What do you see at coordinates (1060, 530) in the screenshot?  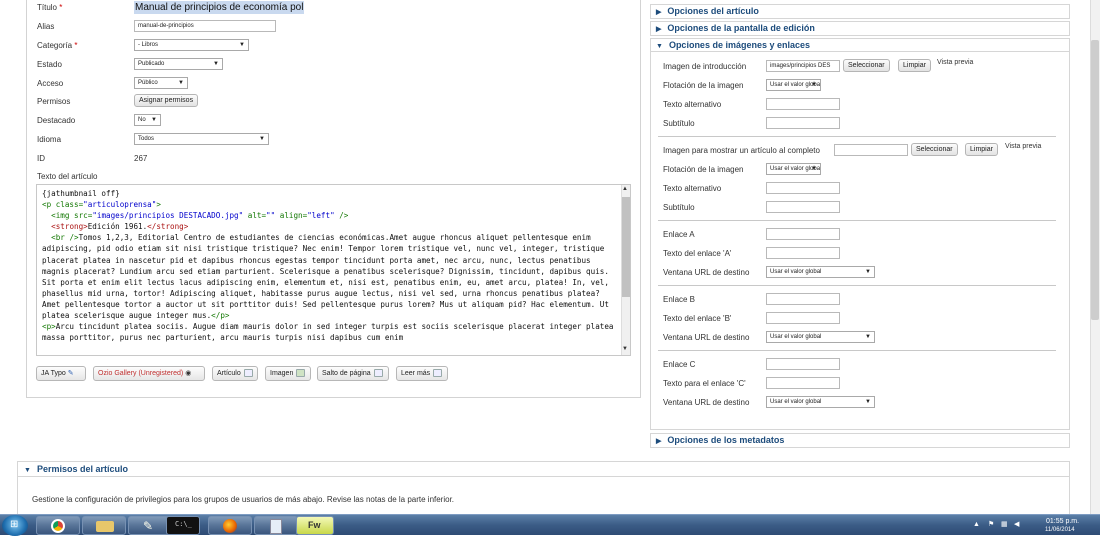 I see `clock-date: 11/06/2014` at bounding box center [1060, 530].